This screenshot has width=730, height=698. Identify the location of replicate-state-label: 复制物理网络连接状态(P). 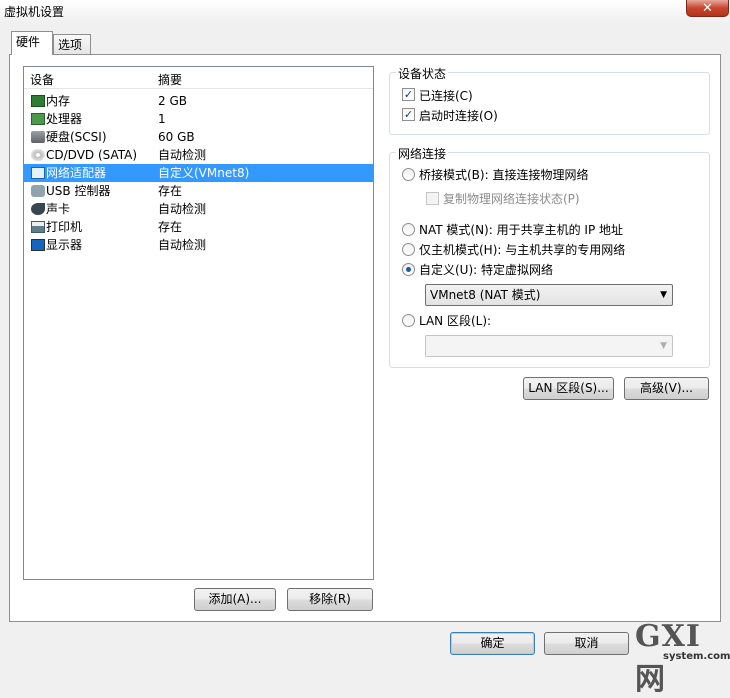
(511, 198).